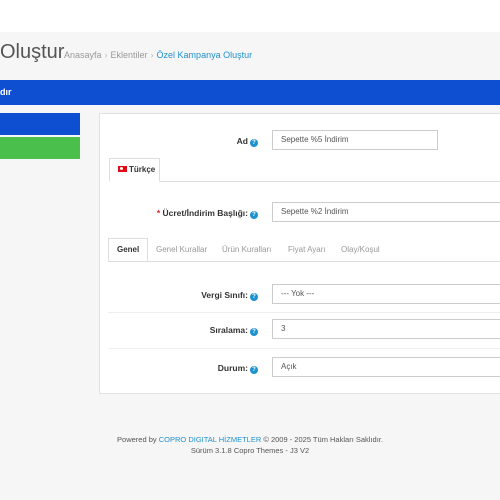  I want to click on tab-price-settings: Fiyat Ayarı, so click(307, 250).